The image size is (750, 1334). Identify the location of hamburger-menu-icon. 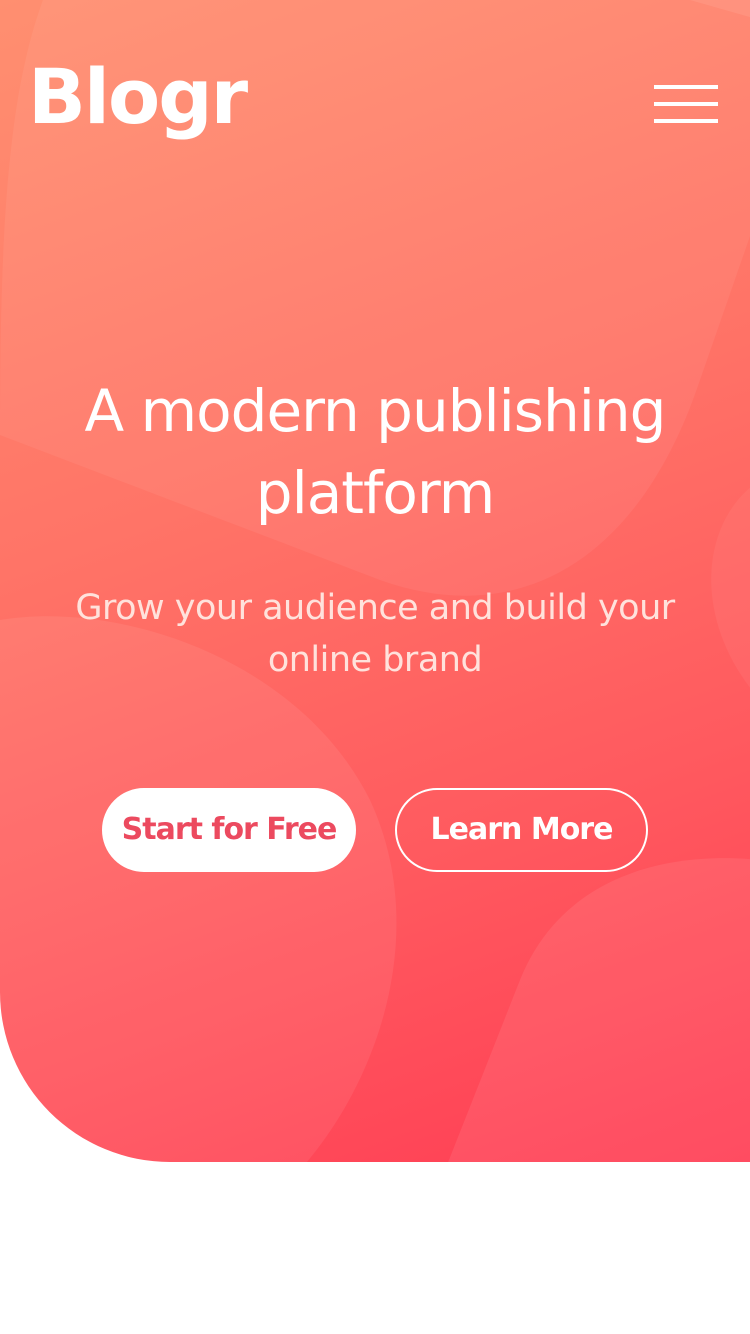
(686, 104).